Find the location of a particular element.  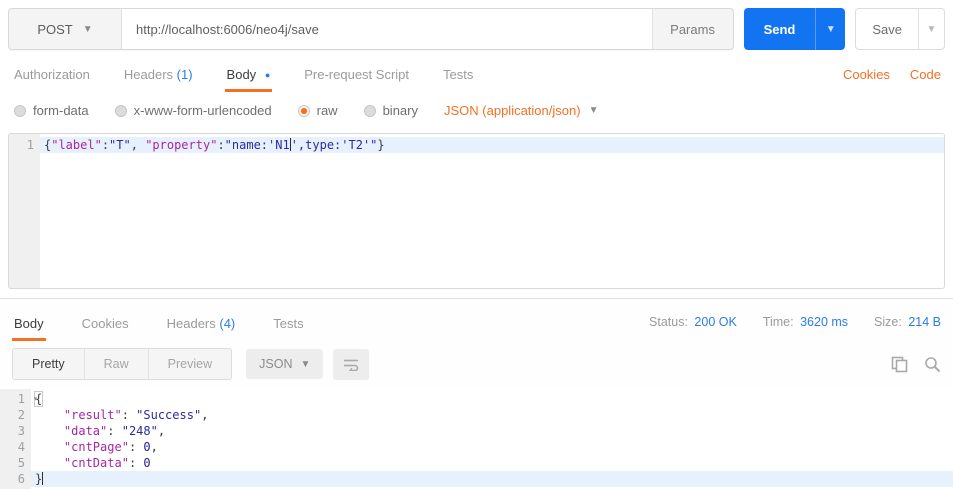

wrap-lines-icon is located at coordinates (351, 365).